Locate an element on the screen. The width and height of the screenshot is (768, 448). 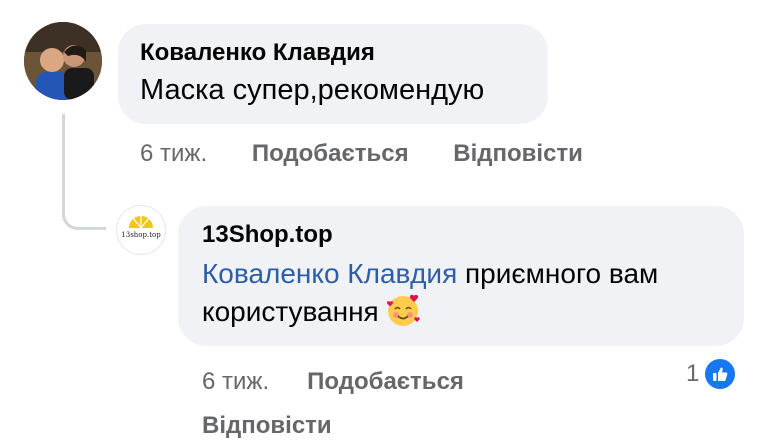
thumbs-up-icon is located at coordinates (720, 374).